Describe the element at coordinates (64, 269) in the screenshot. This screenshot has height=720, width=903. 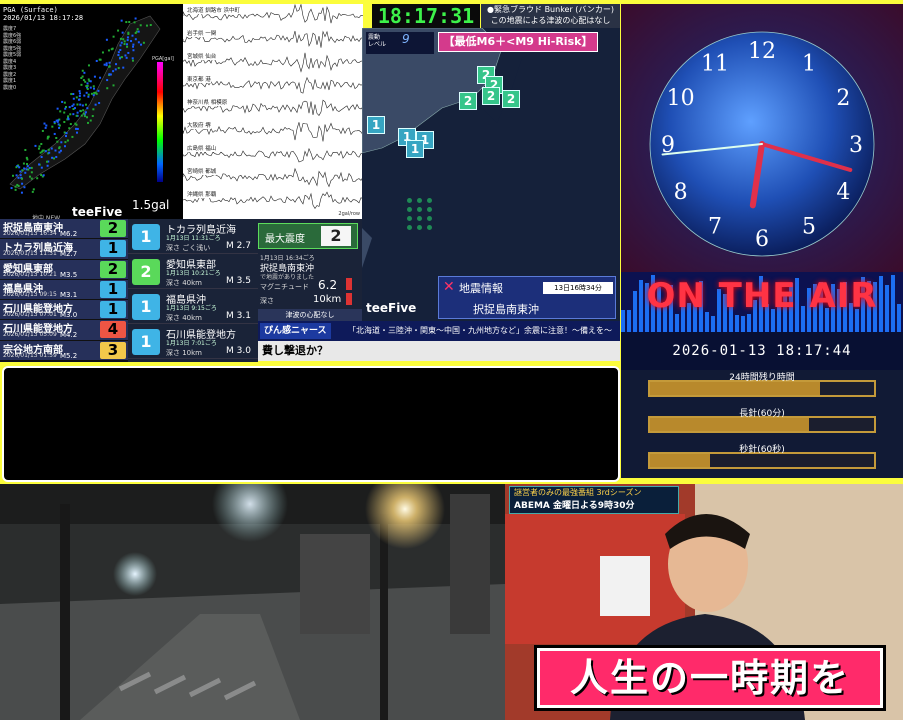
I see `quake-list-item: 愛知県東部 2026/01/13 10:21 M3.5 2` at that location.